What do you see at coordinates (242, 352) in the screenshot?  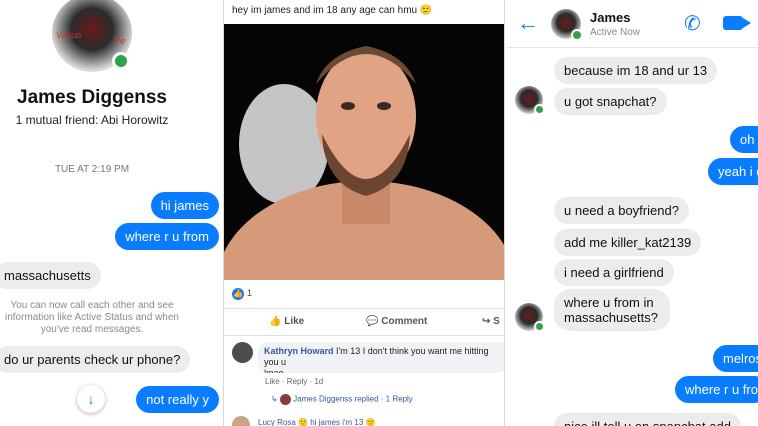 I see `commenter-avatar` at bounding box center [242, 352].